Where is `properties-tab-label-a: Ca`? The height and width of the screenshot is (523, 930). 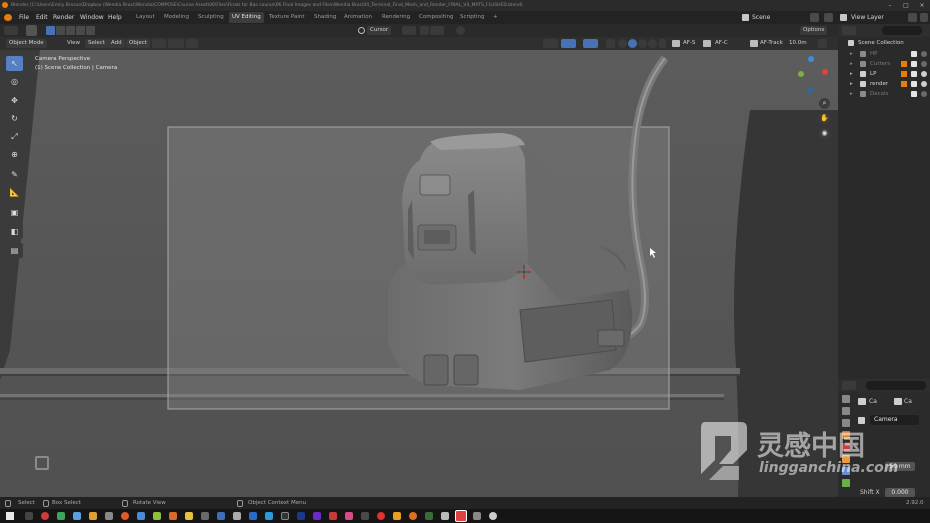 properties-tab-label-a: Ca is located at coordinates (873, 401).